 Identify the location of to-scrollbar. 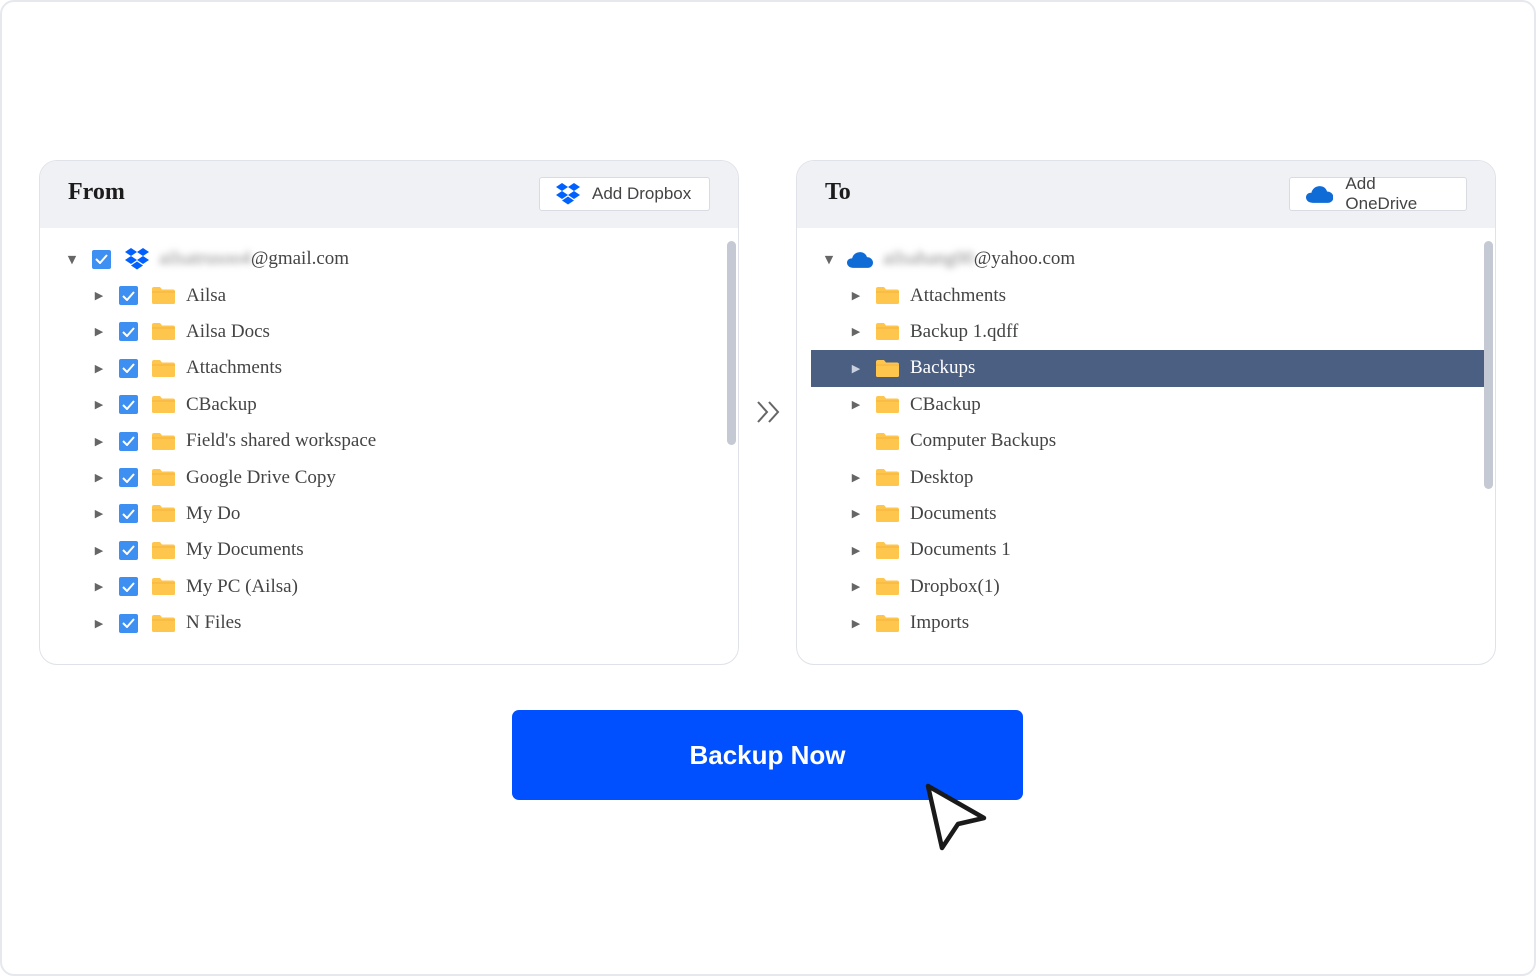
(1488, 444).